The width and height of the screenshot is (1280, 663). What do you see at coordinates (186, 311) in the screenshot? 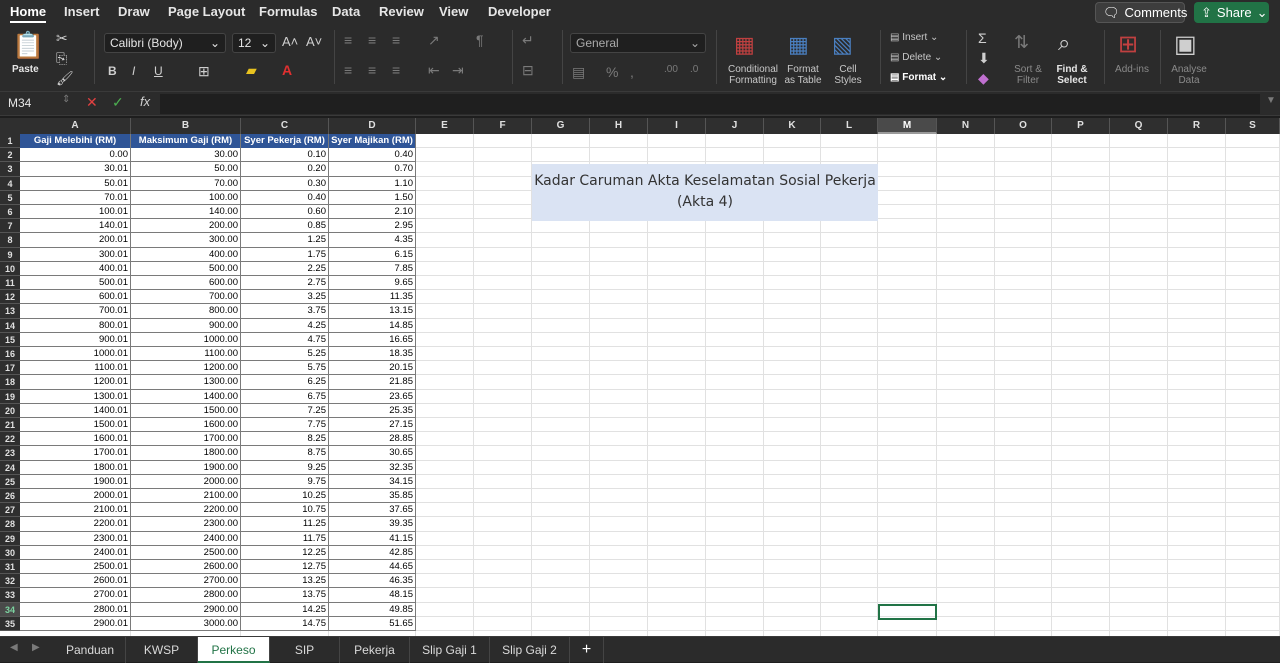
I see `table-cell: 800.00` at bounding box center [186, 311].